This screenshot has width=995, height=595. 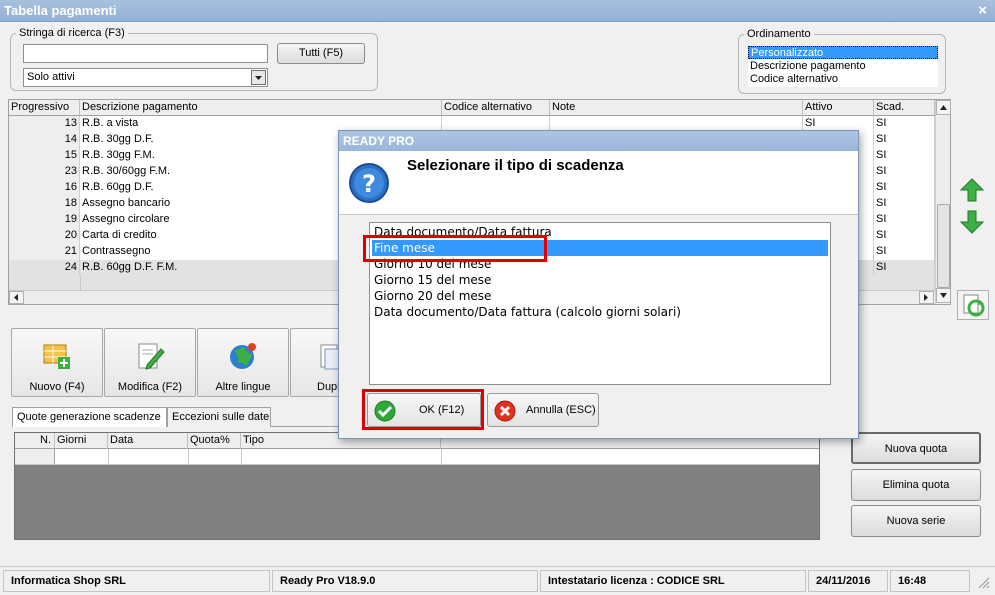 What do you see at coordinates (982, 10) in the screenshot?
I see `close-icon: ×` at bounding box center [982, 10].